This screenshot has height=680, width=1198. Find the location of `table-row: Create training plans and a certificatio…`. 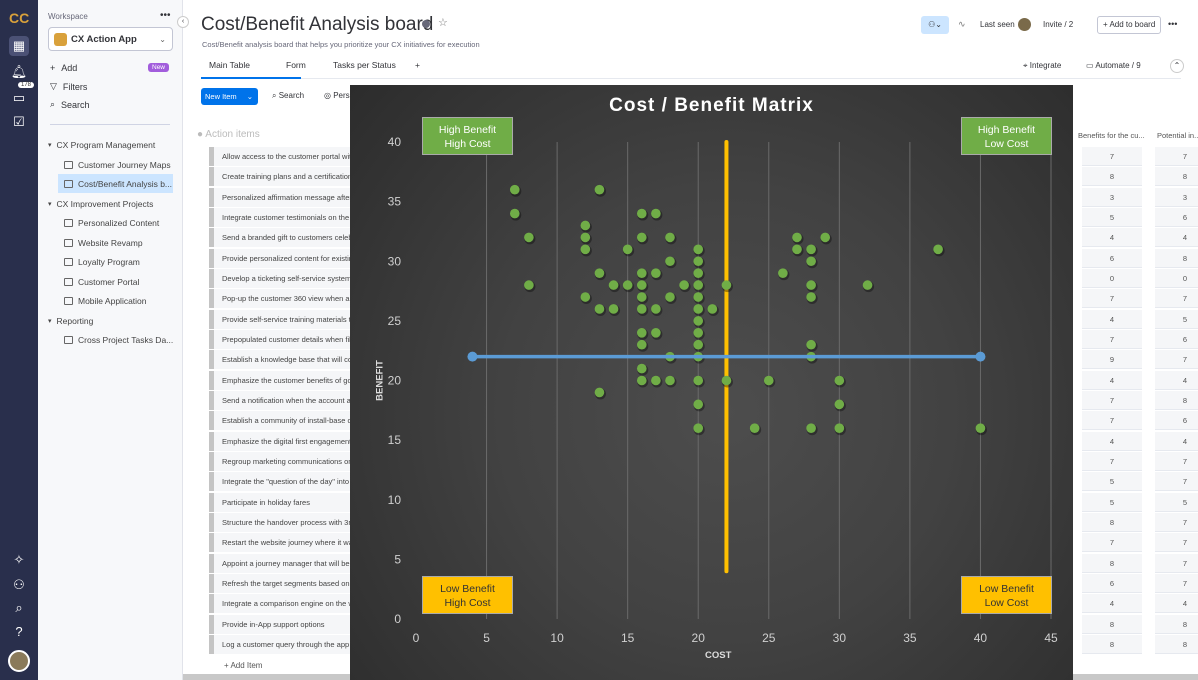

table-row: Create training plans and a certificatio… is located at coordinates (280, 177).